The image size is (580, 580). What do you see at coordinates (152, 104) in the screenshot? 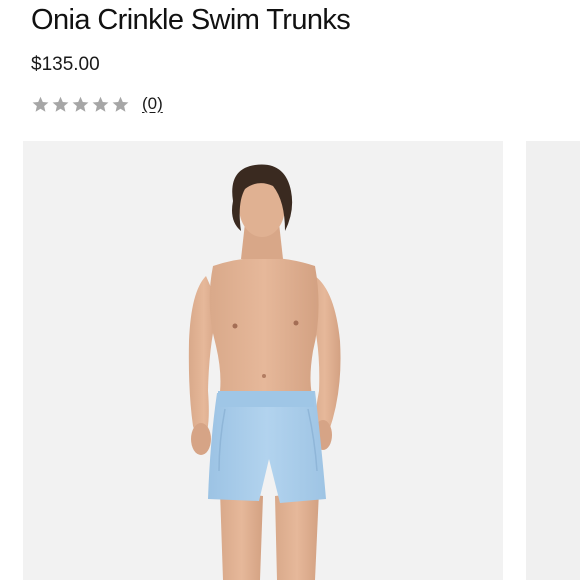
I see `review-count-link: (0)` at bounding box center [152, 104].